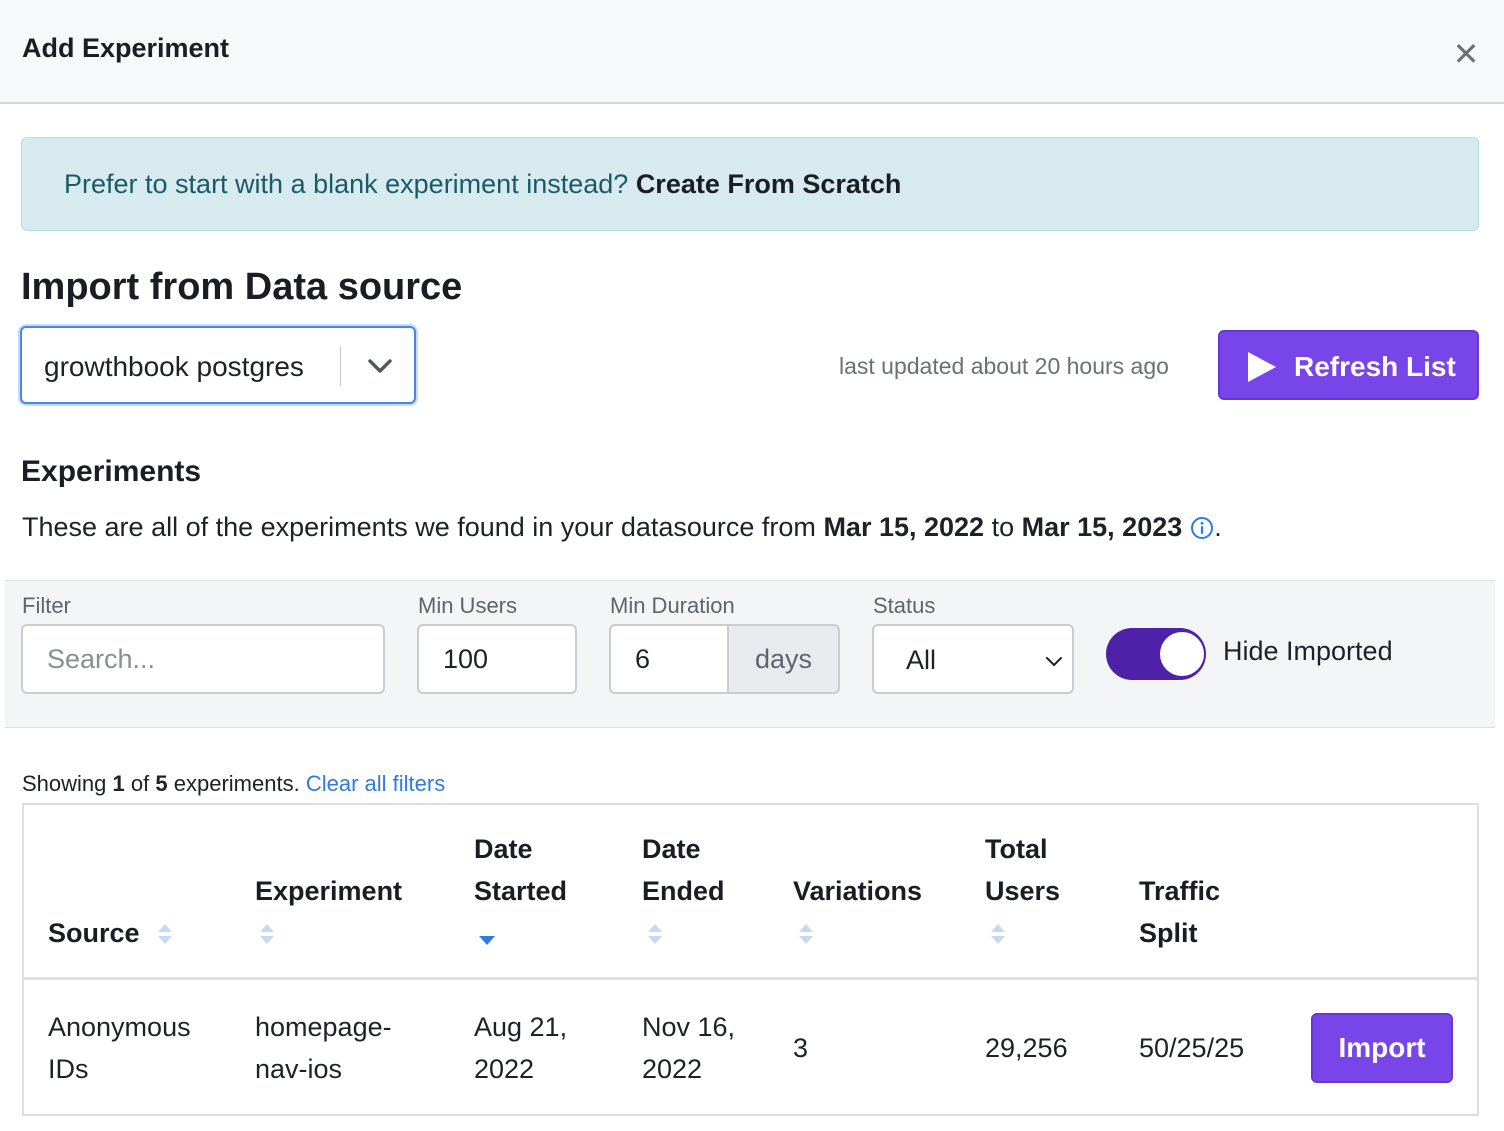 Image resolution: width=1504 pixels, height=1131 pixels. What do you see at coordinates (1016, 849) in the screenshot?
I see `th-total-users-line1: Total` at bounding box center [1016, 849].